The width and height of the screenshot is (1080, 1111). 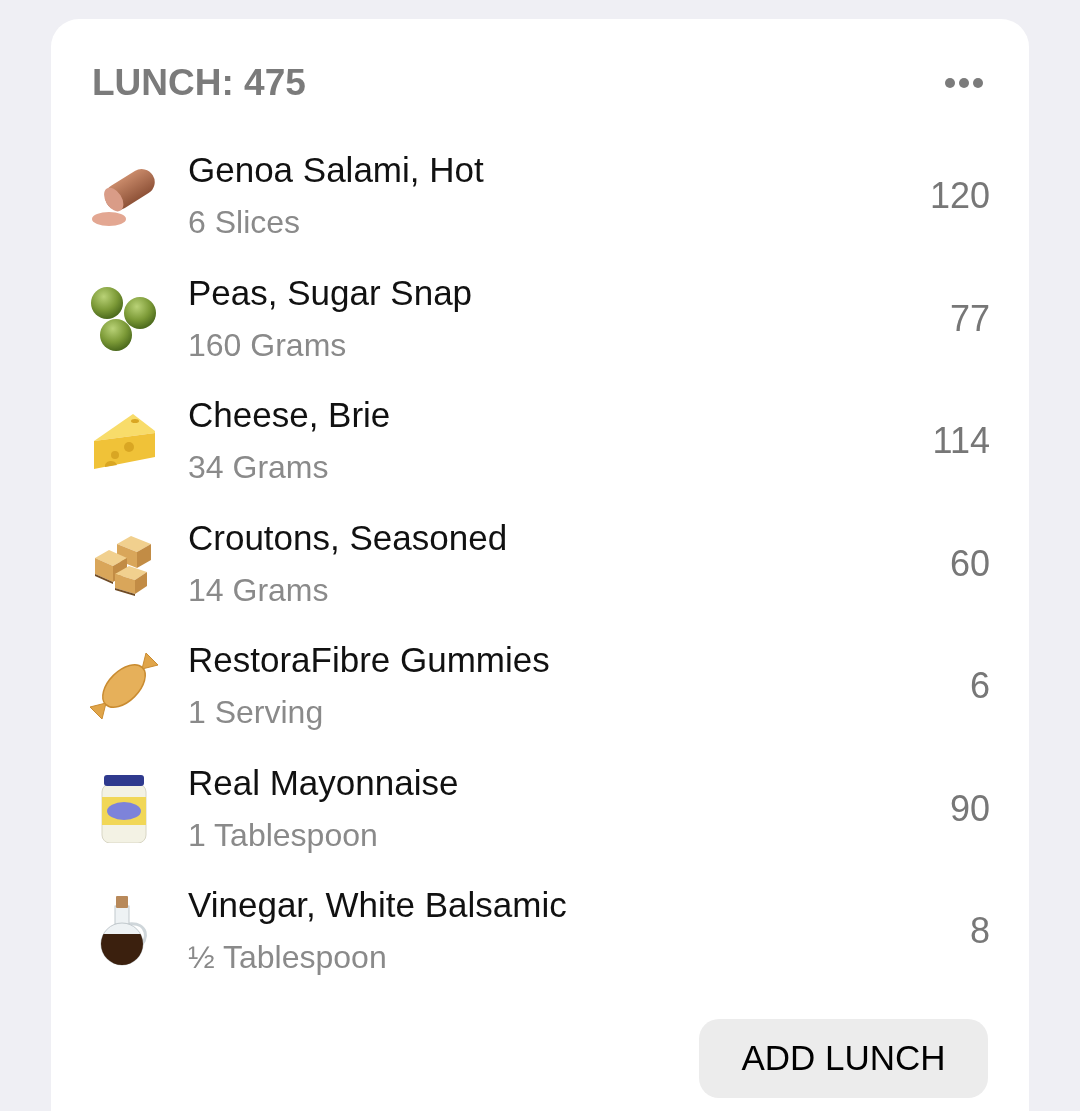 I want to click on peas-icon, so click(x=124, y=318).